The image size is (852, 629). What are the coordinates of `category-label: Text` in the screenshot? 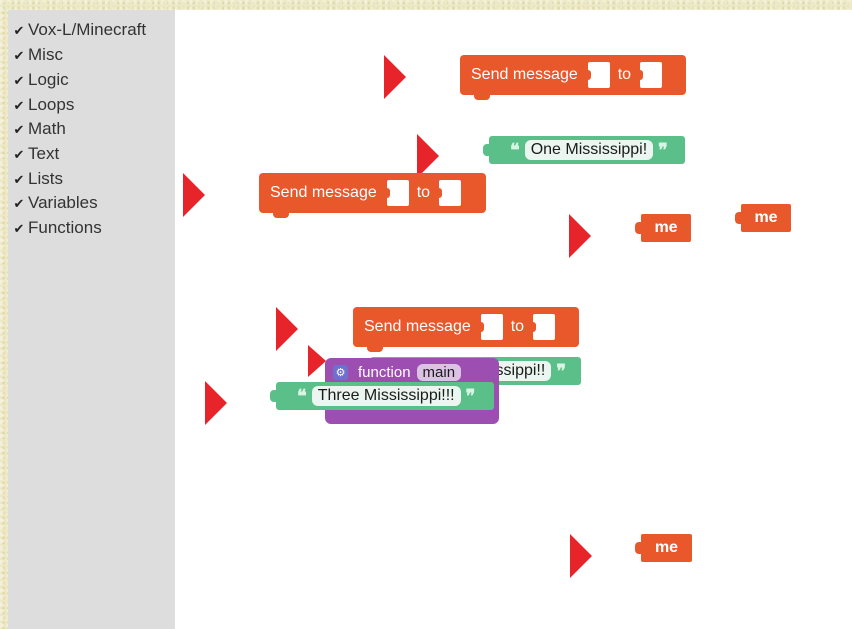 It's located at (44, 153).